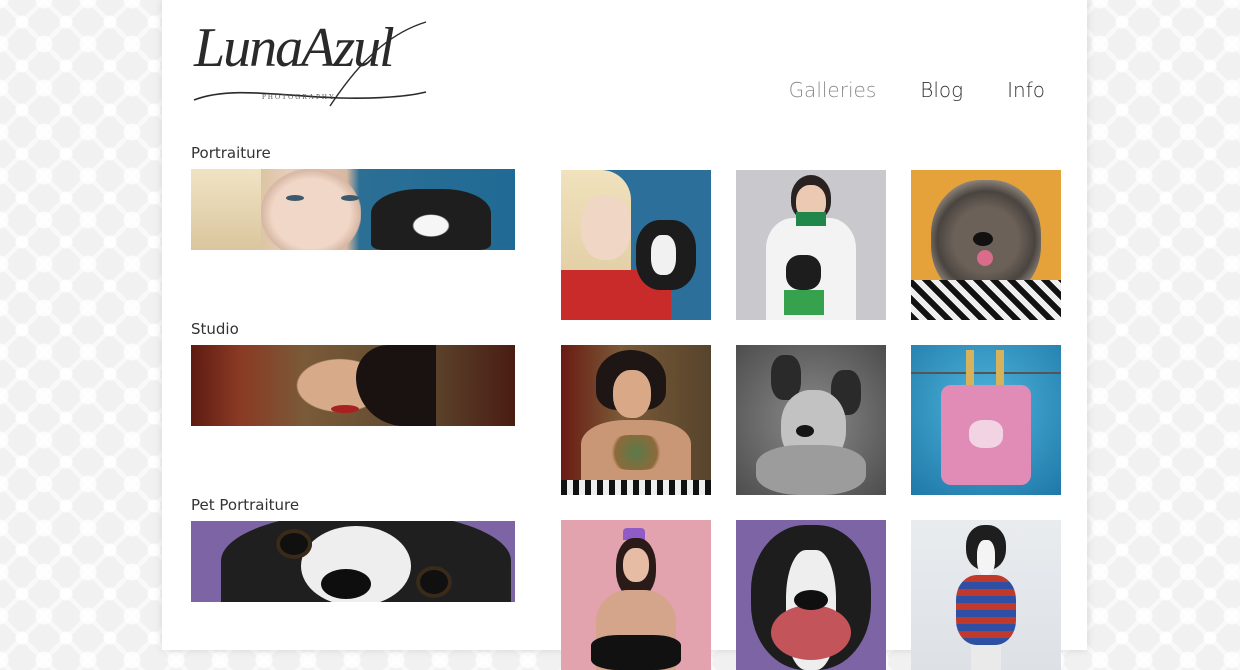  I want to click on nav-blog: Blog, so click(941, 90).